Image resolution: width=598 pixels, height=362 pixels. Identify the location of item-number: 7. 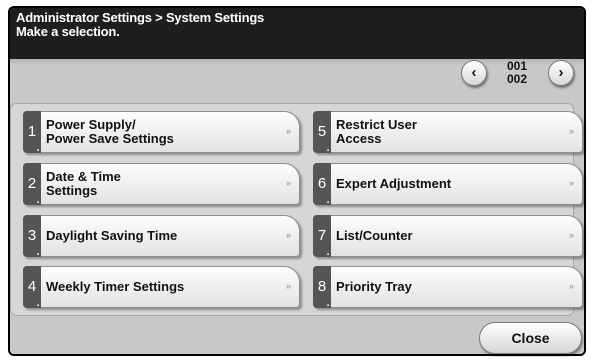
(322, 243).